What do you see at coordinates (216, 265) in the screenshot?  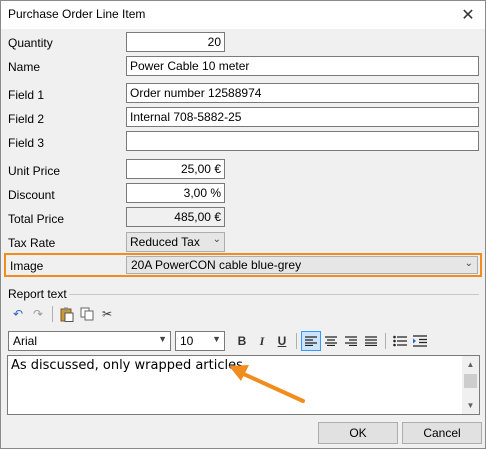 I see `image-value: 20A PowerCON cable blue-grey` at bounding box center [216, 265].